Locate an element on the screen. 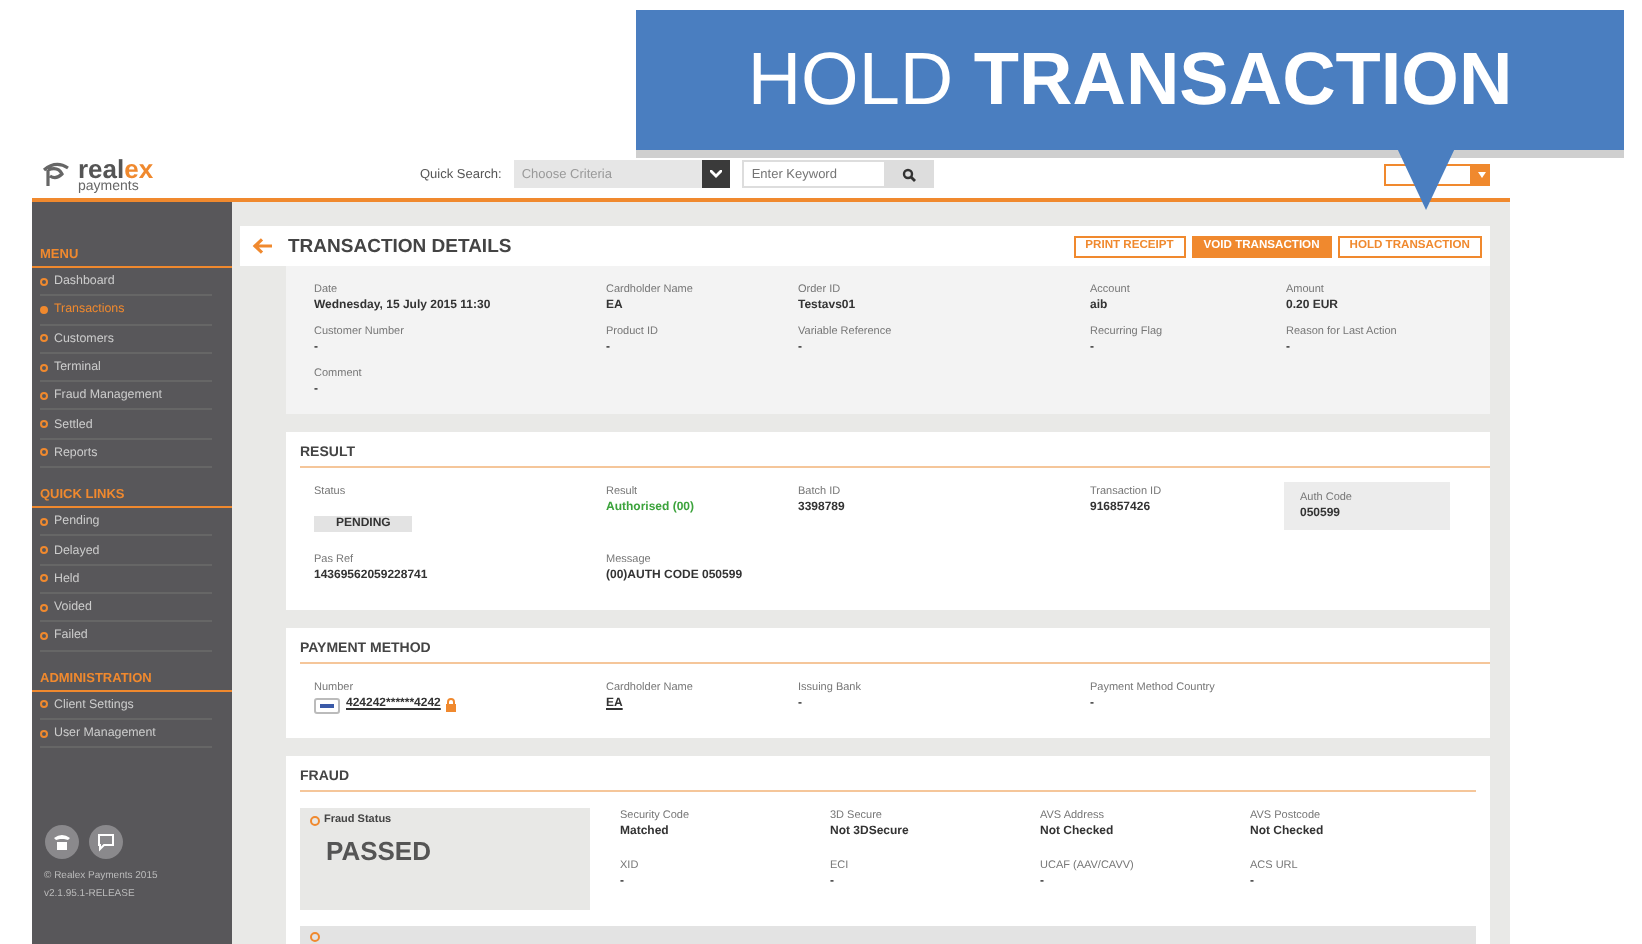 This screenshot has height=944, width=1642. dropdown-toggle is located at coordinates (1481, 174).